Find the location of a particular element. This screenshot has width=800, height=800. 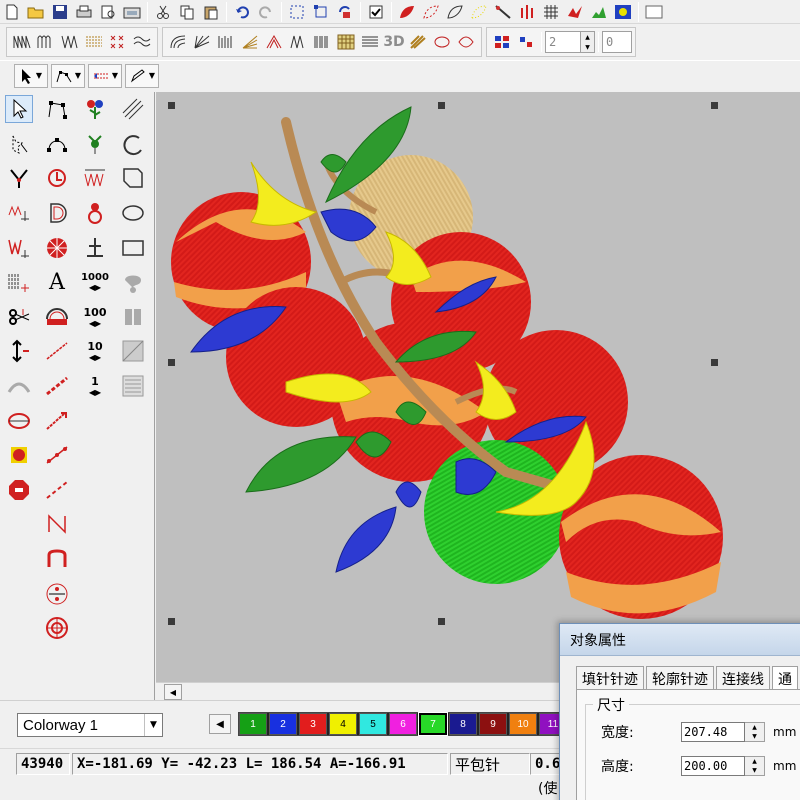

cross-stitch-icon is located at coordinates (118, 42).